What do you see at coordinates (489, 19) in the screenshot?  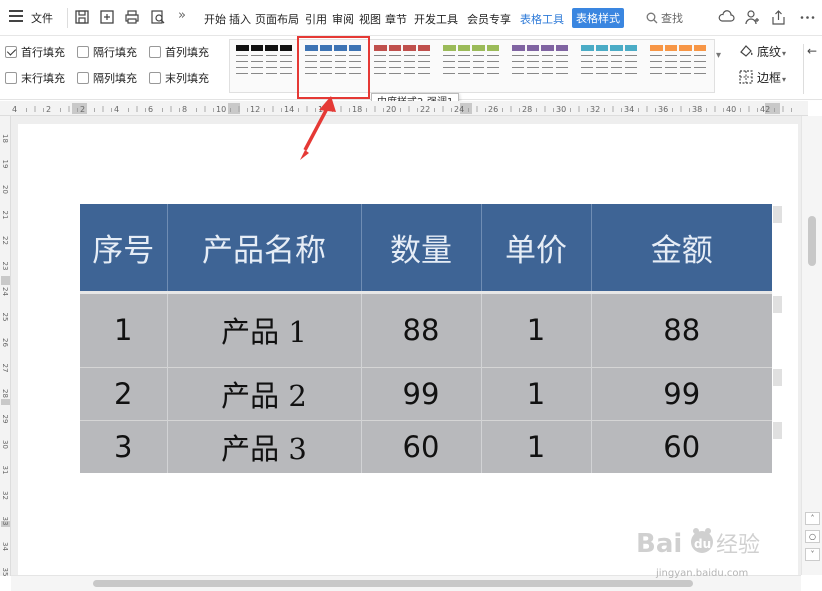 I see `tab-member: 会员专享` at bounding box center [489, 19].